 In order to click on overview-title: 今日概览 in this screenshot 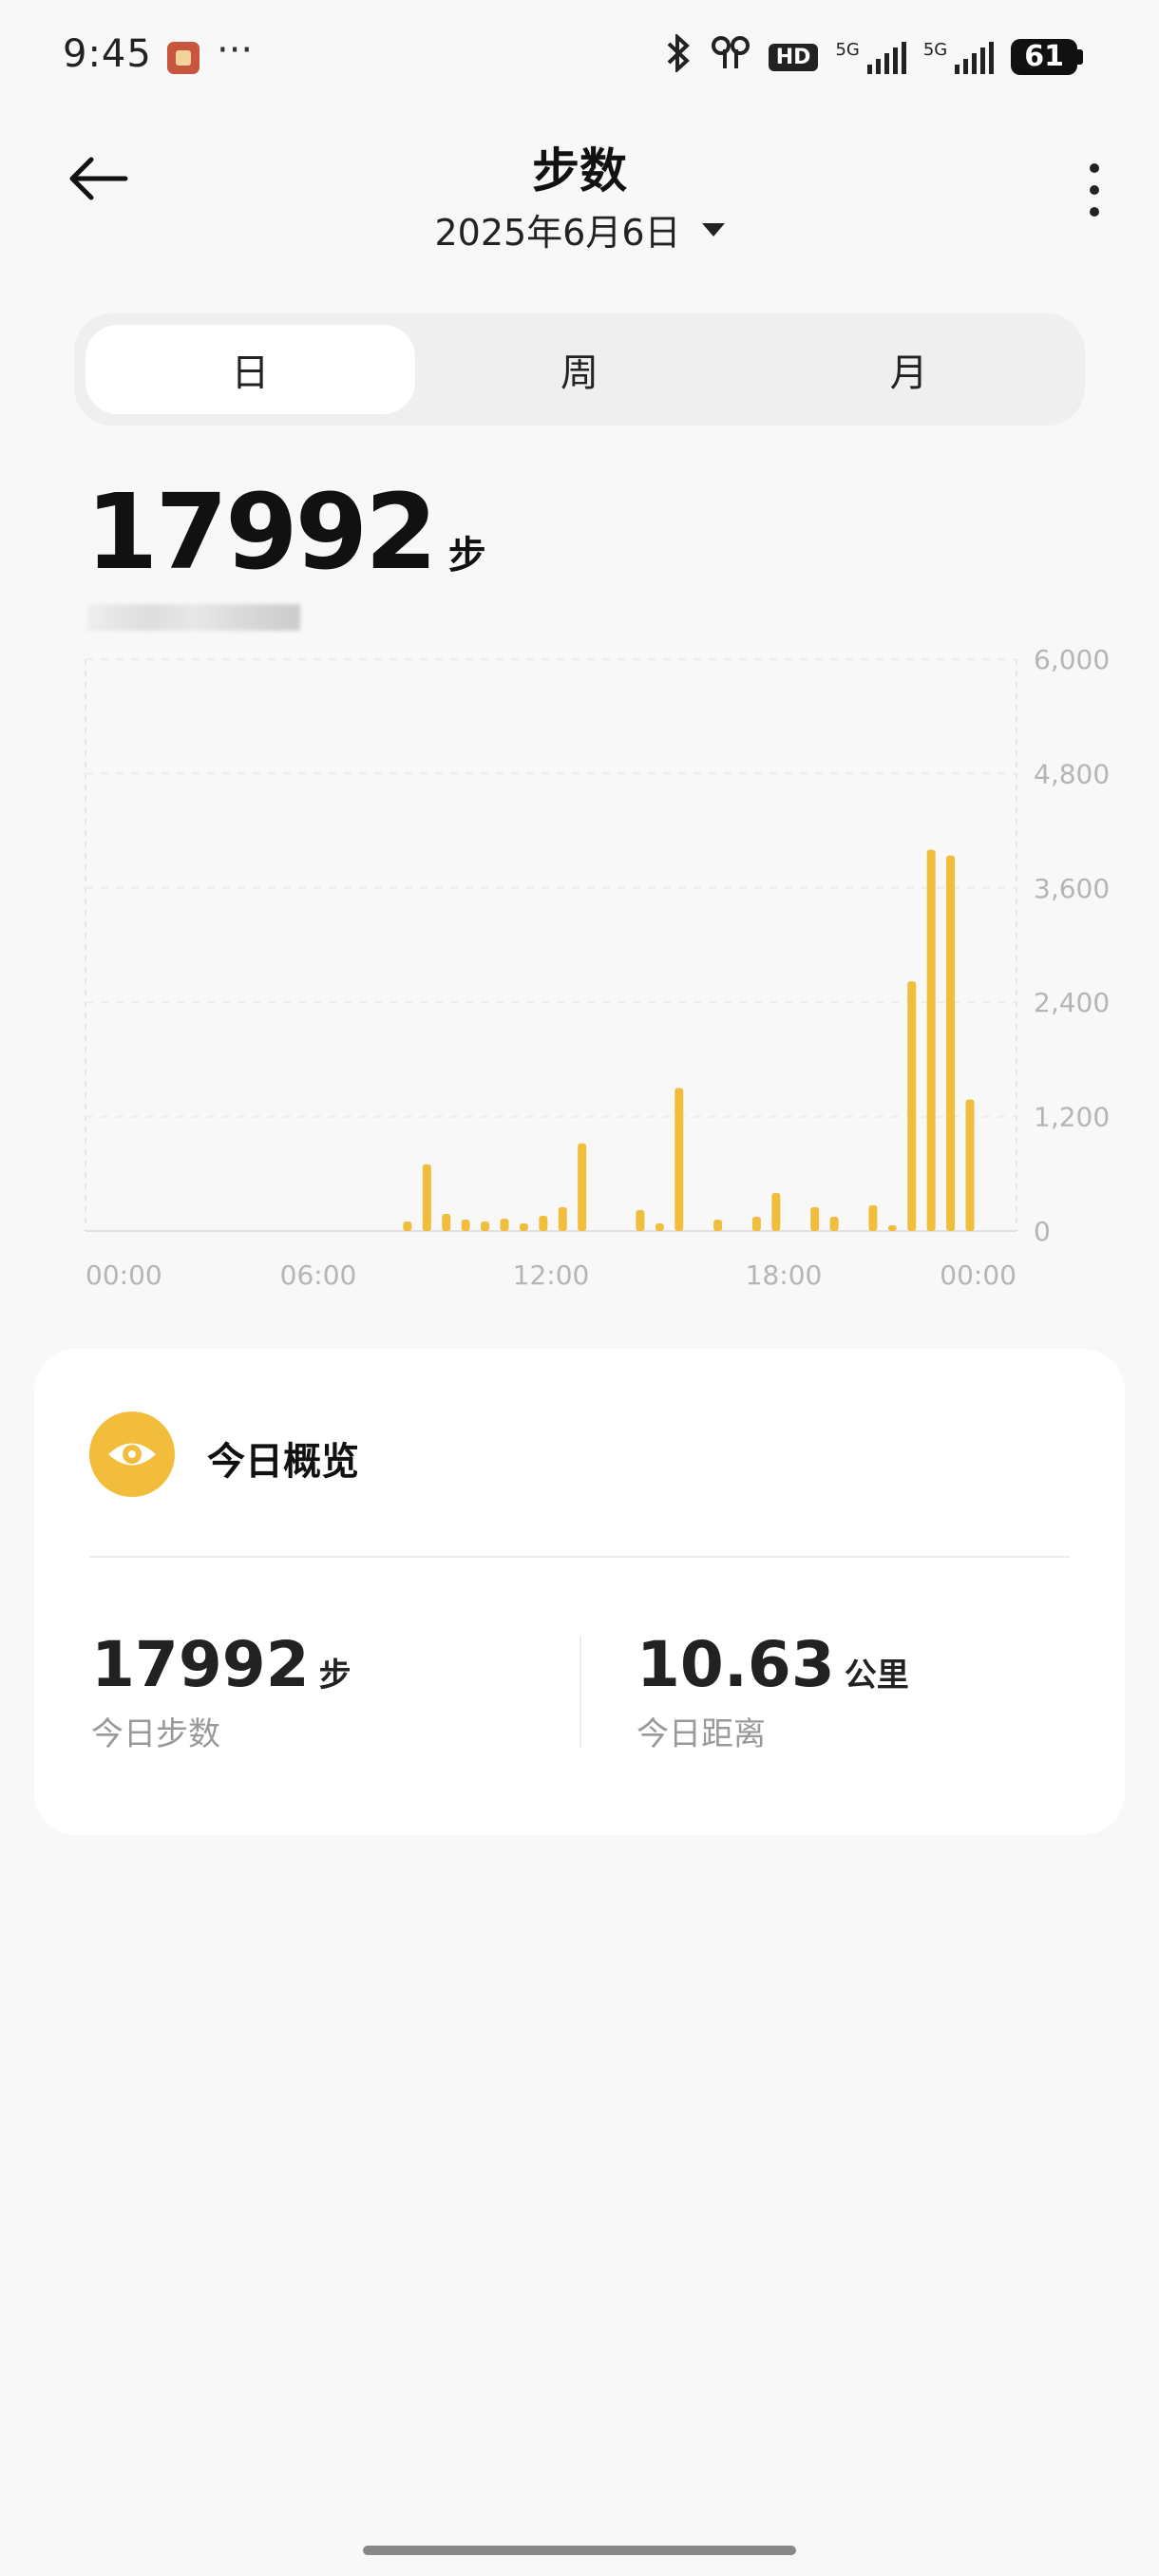, I will do `click(283, 1462)`.